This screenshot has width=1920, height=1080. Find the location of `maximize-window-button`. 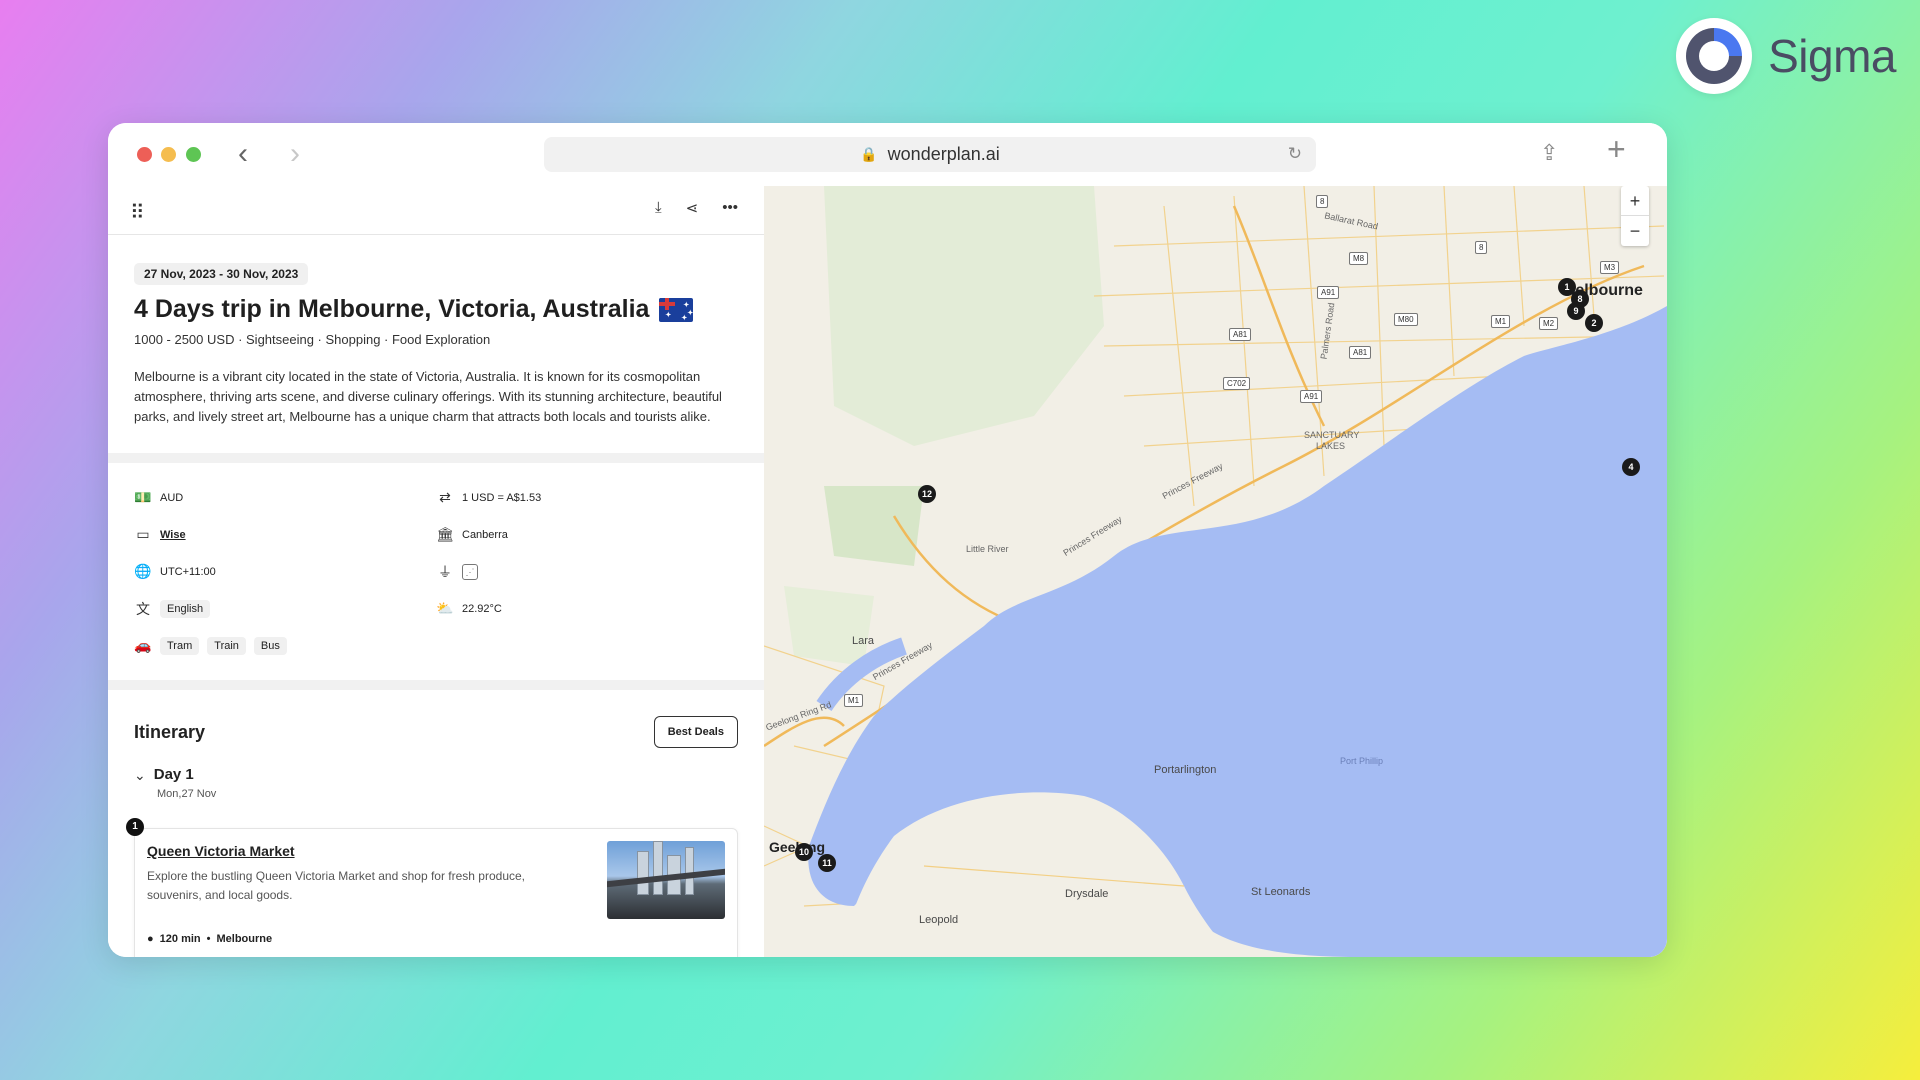

maximize-window-button is located at coordinates (193, 154).